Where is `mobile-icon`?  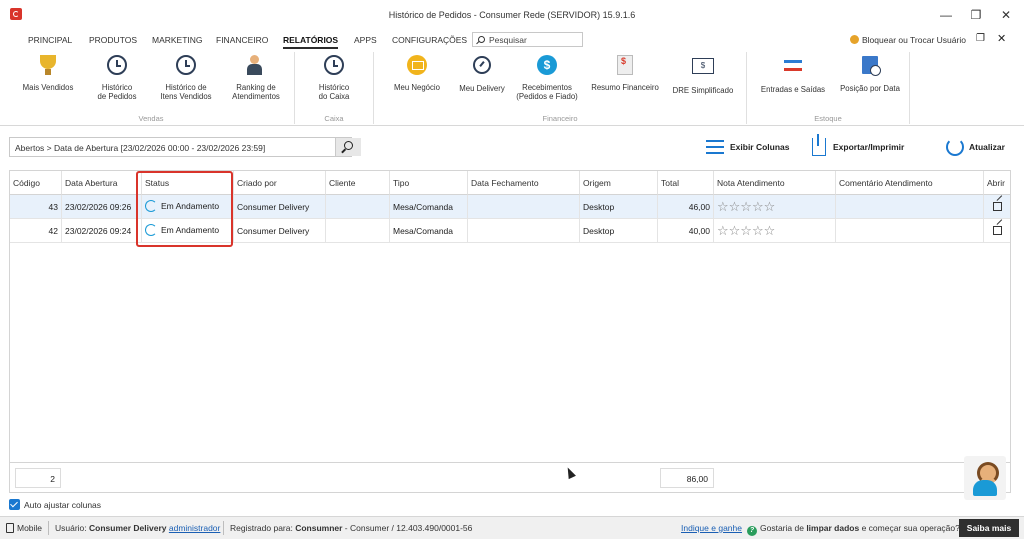 mobile-icon is located at coordinates (10, 528).